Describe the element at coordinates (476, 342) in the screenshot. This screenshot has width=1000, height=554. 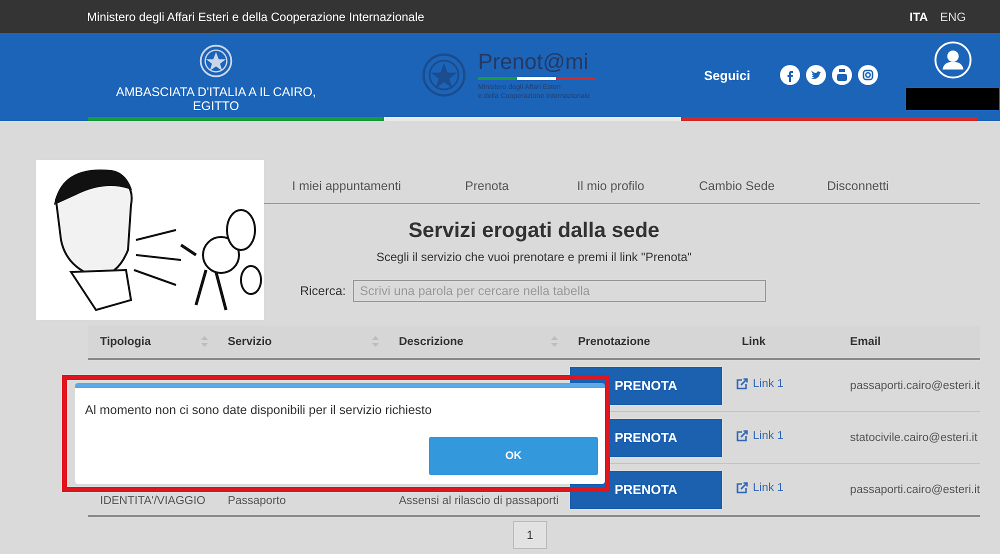
I see `column-header: Descrizione` at that location.